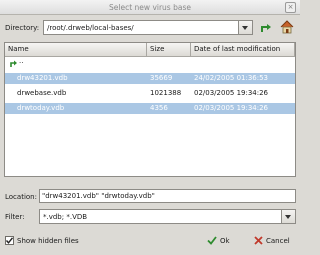 This screenshot has height=255, width=320. What do you see at coordinates (231, 78) in the screenshot?
I see `file-date: 24/02/2005 01:36:53` at bounding box center [231, 78].